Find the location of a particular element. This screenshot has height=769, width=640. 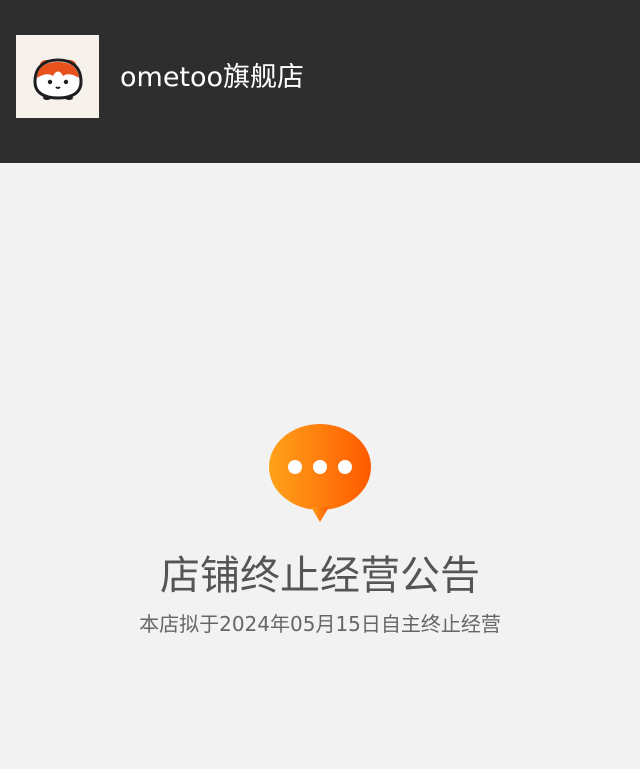

guinea-pig-logo-icon is located at coordinates (57, 78).